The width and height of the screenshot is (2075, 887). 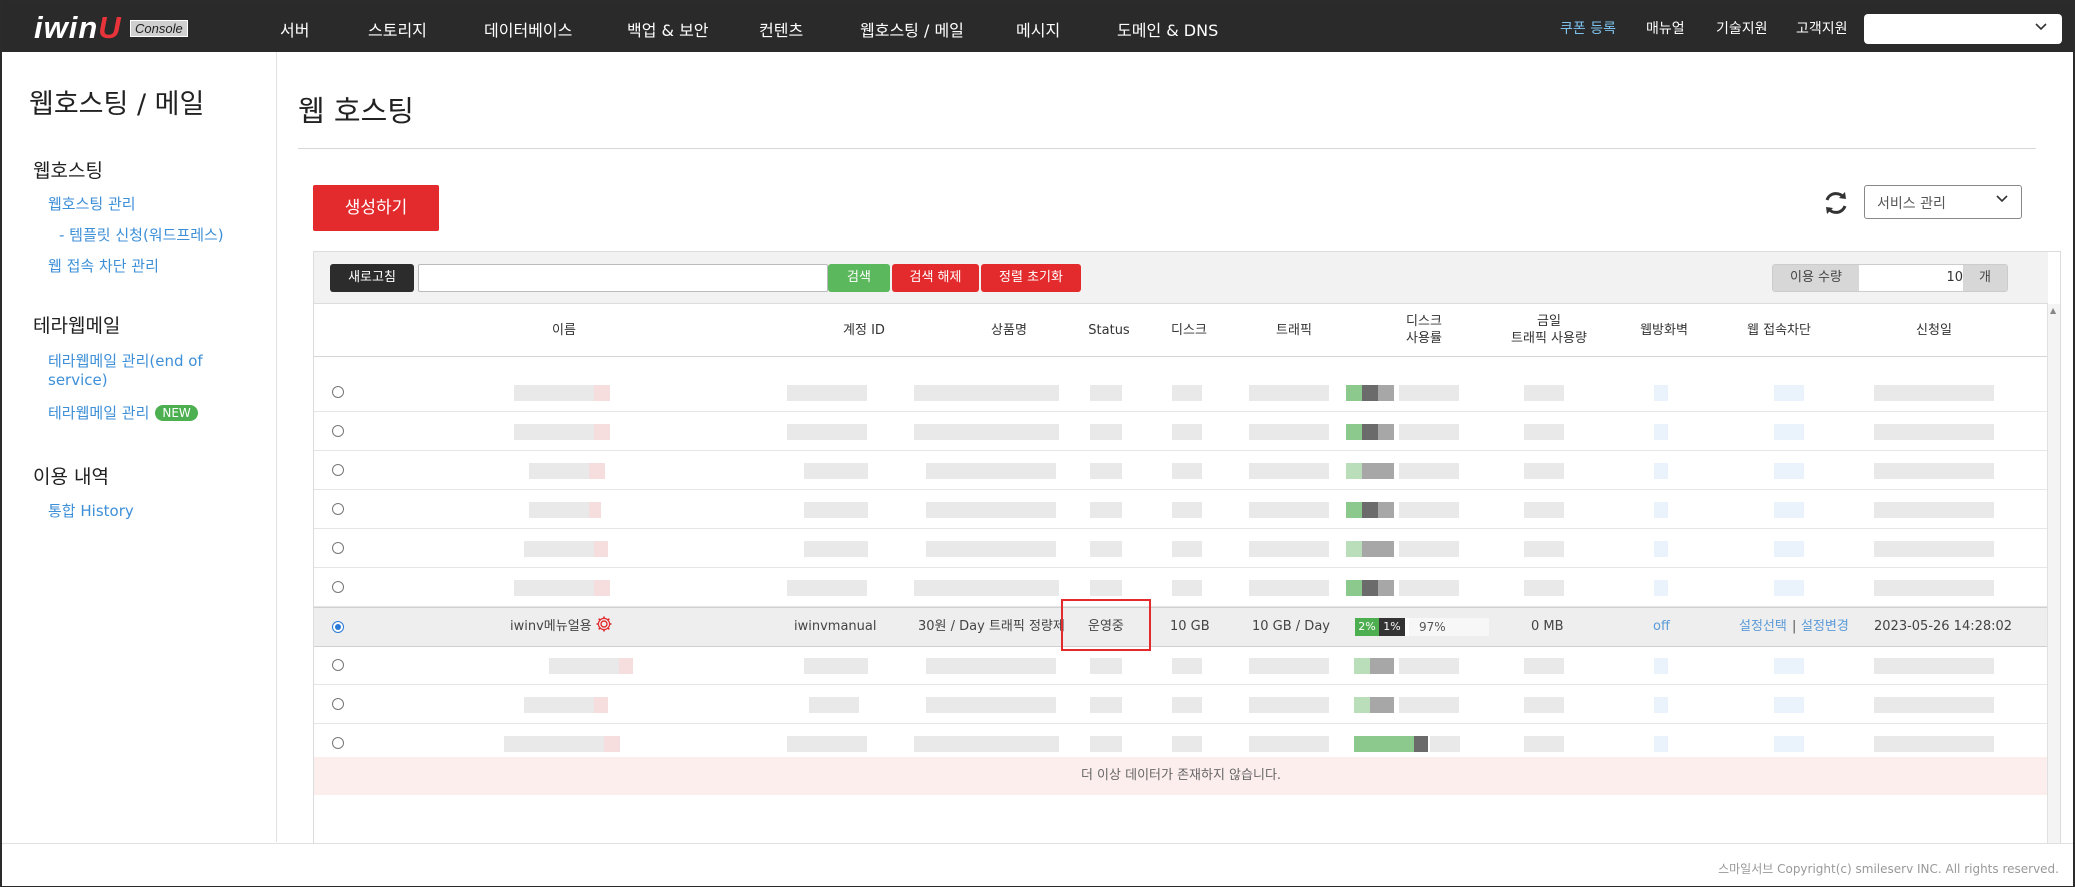 I want to click on col-access-block: 웹 접속차단, so click(x=1779, y=330).